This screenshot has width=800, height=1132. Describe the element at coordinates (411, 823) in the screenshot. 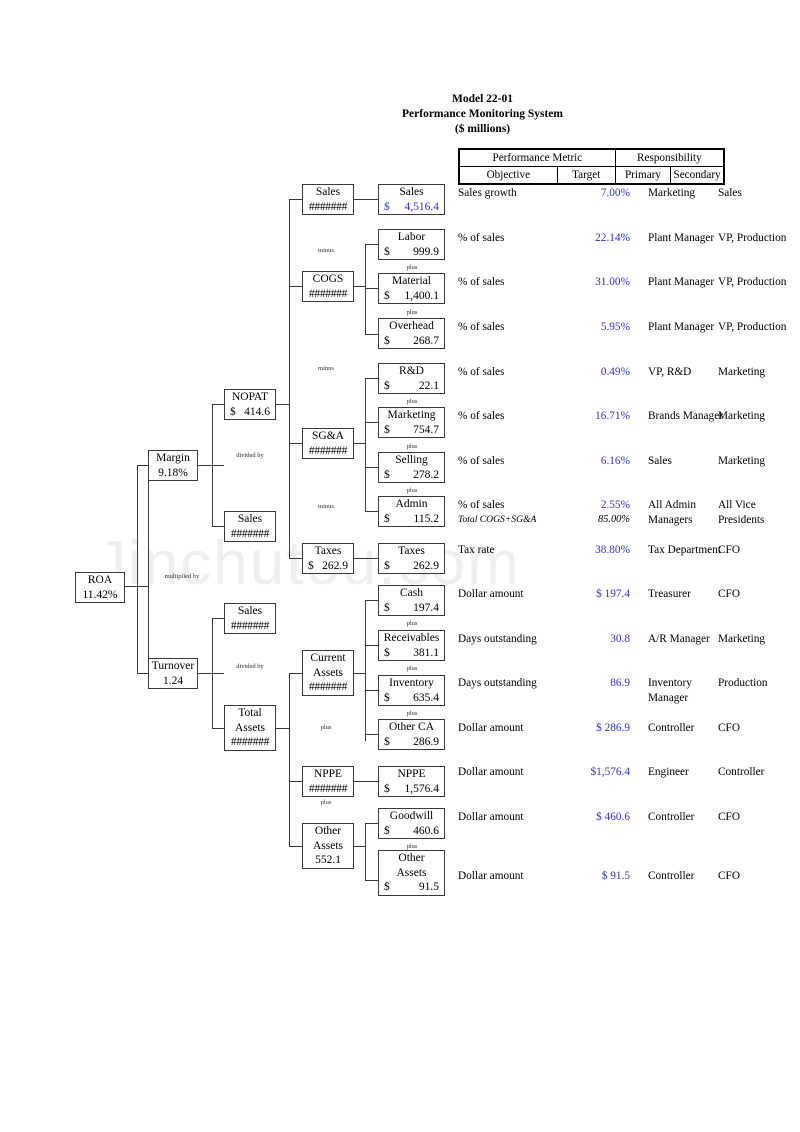

I see `node-goodwill: Goodwill $ 460.6` at that location.